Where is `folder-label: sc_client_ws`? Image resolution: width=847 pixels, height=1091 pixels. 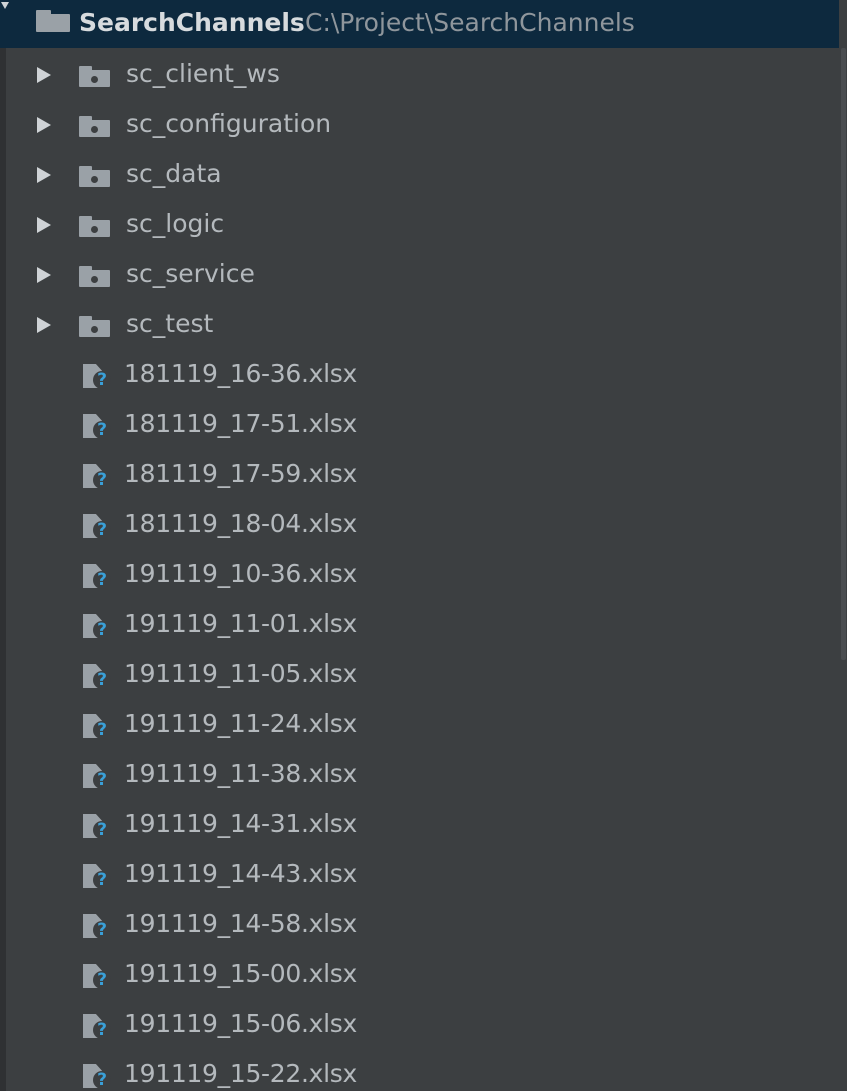
folder-label: sc_client_ws is located at coordinates (203, 73).